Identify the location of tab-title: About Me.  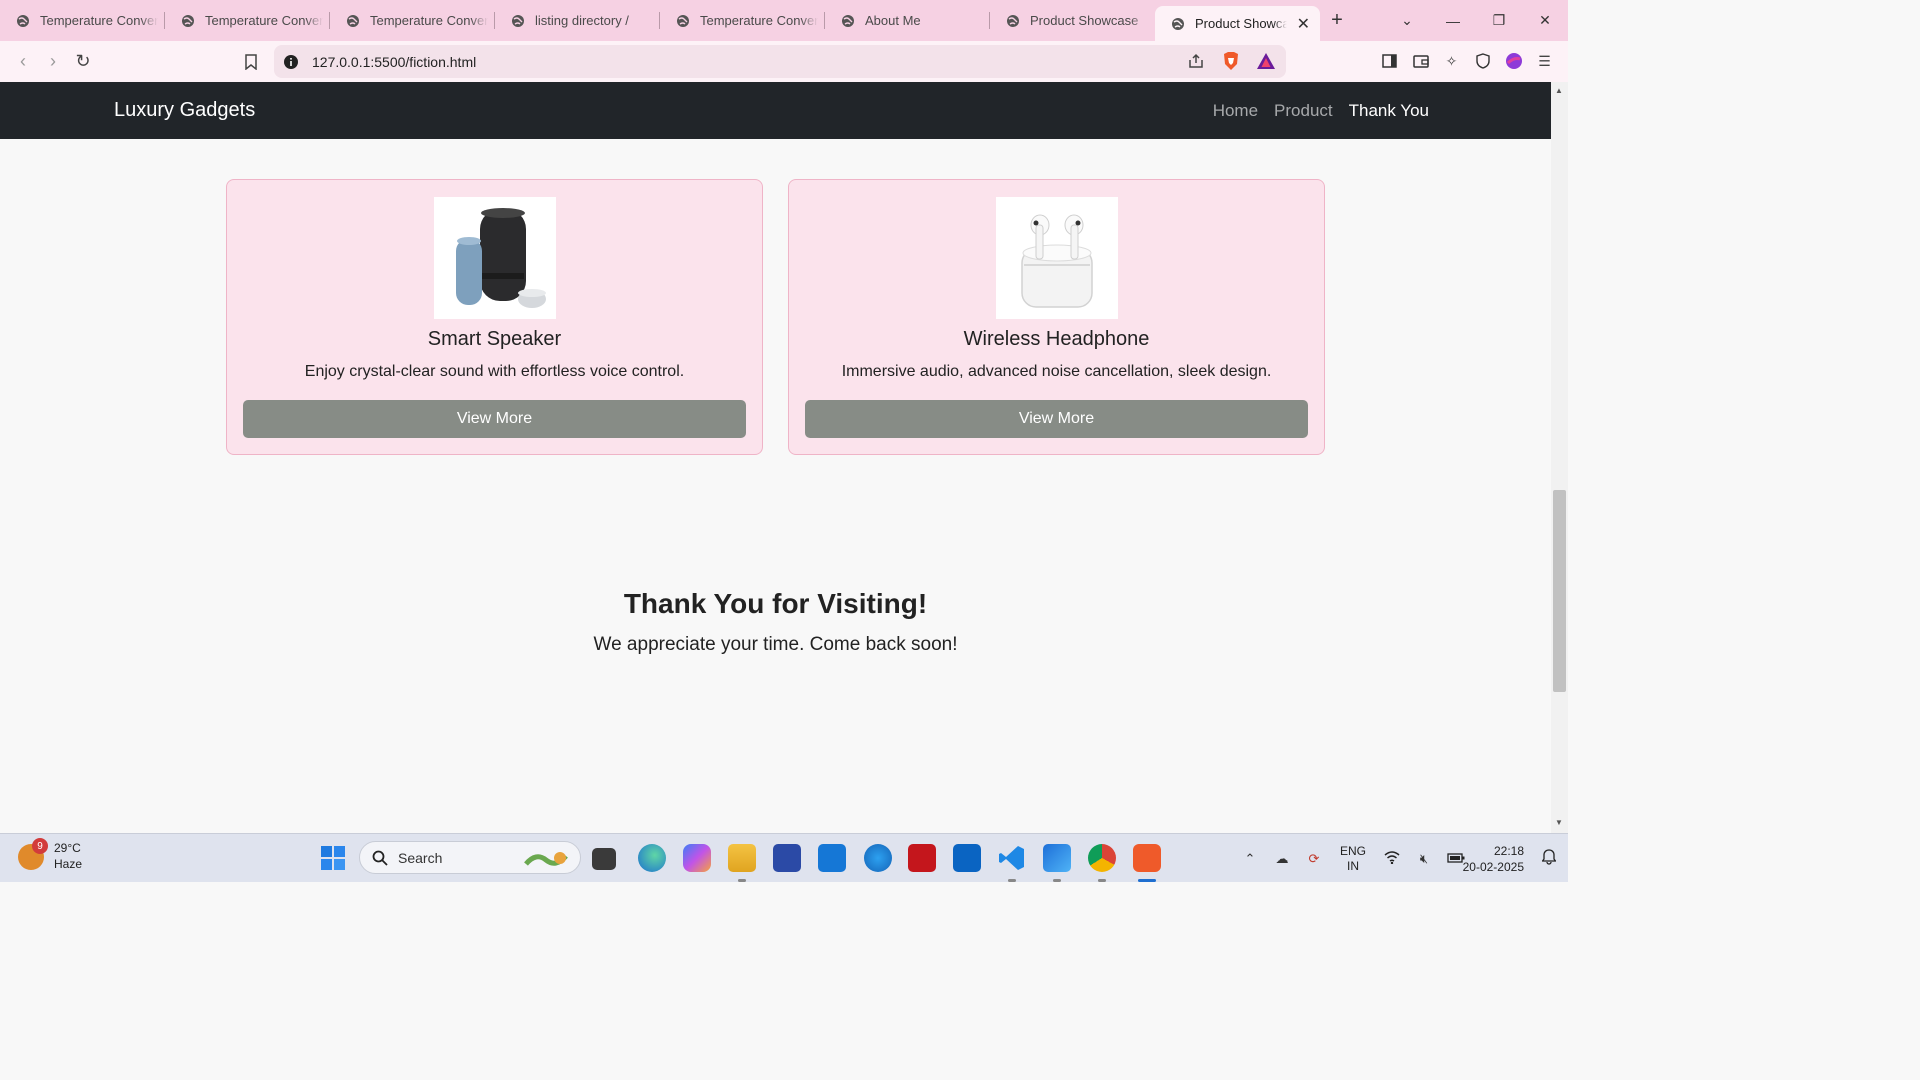
(893, 20).